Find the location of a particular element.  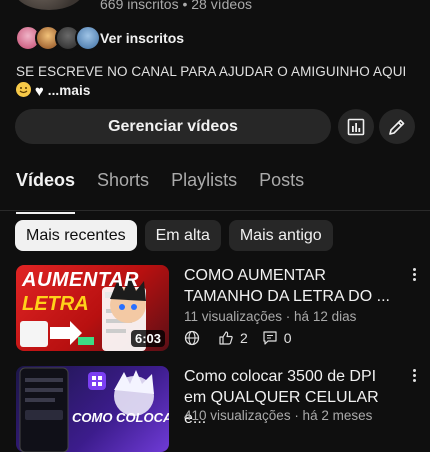

video-thumbnail: AUMENTAR LETRA 6:03 is located at coordinates (92, 308).